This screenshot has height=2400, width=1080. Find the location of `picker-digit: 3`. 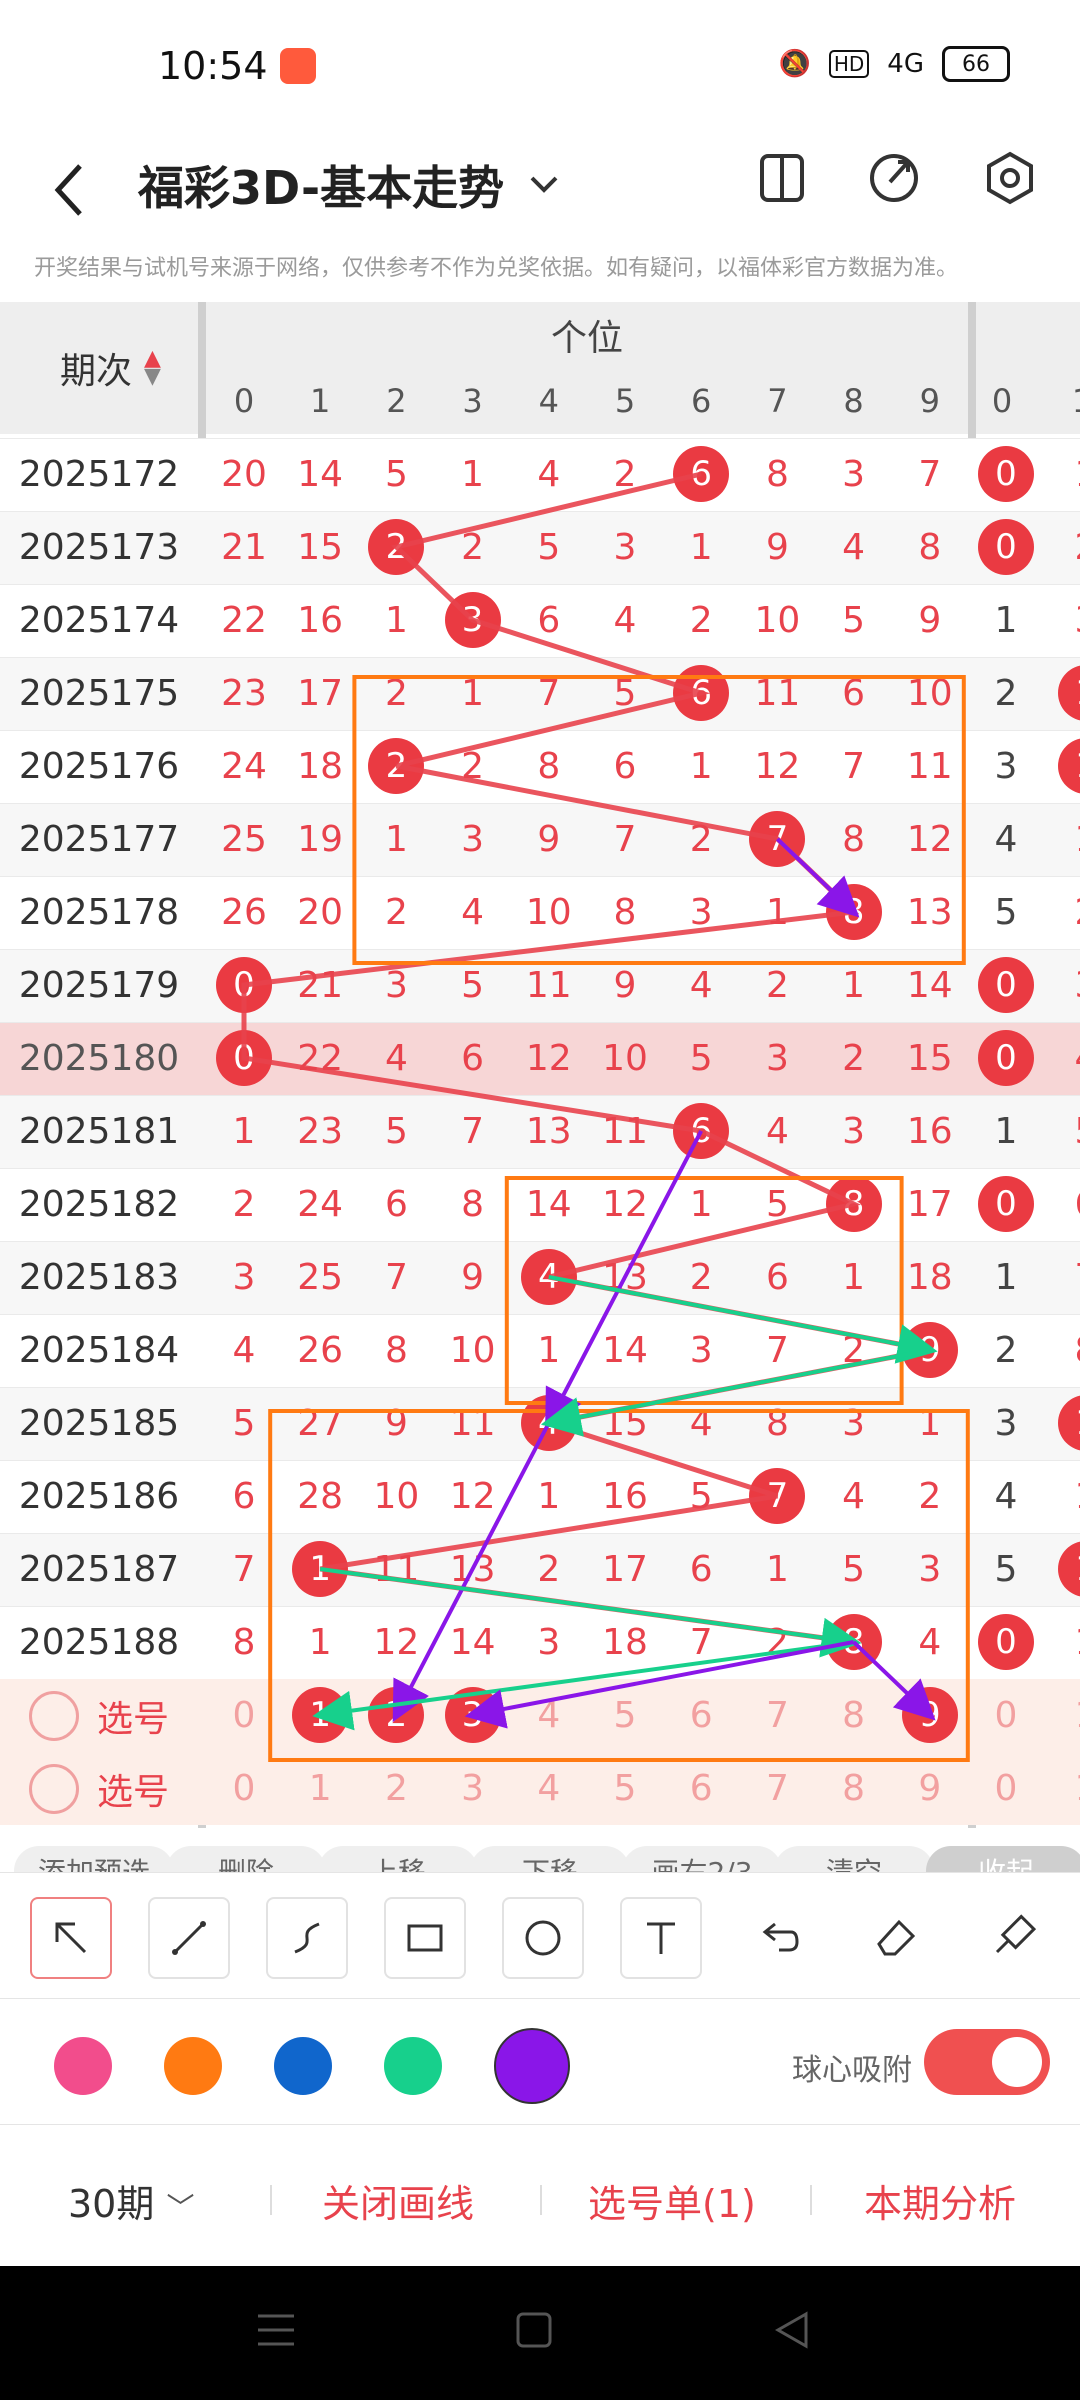

picker-digit: 3 is located at coordinates (473, 1788).